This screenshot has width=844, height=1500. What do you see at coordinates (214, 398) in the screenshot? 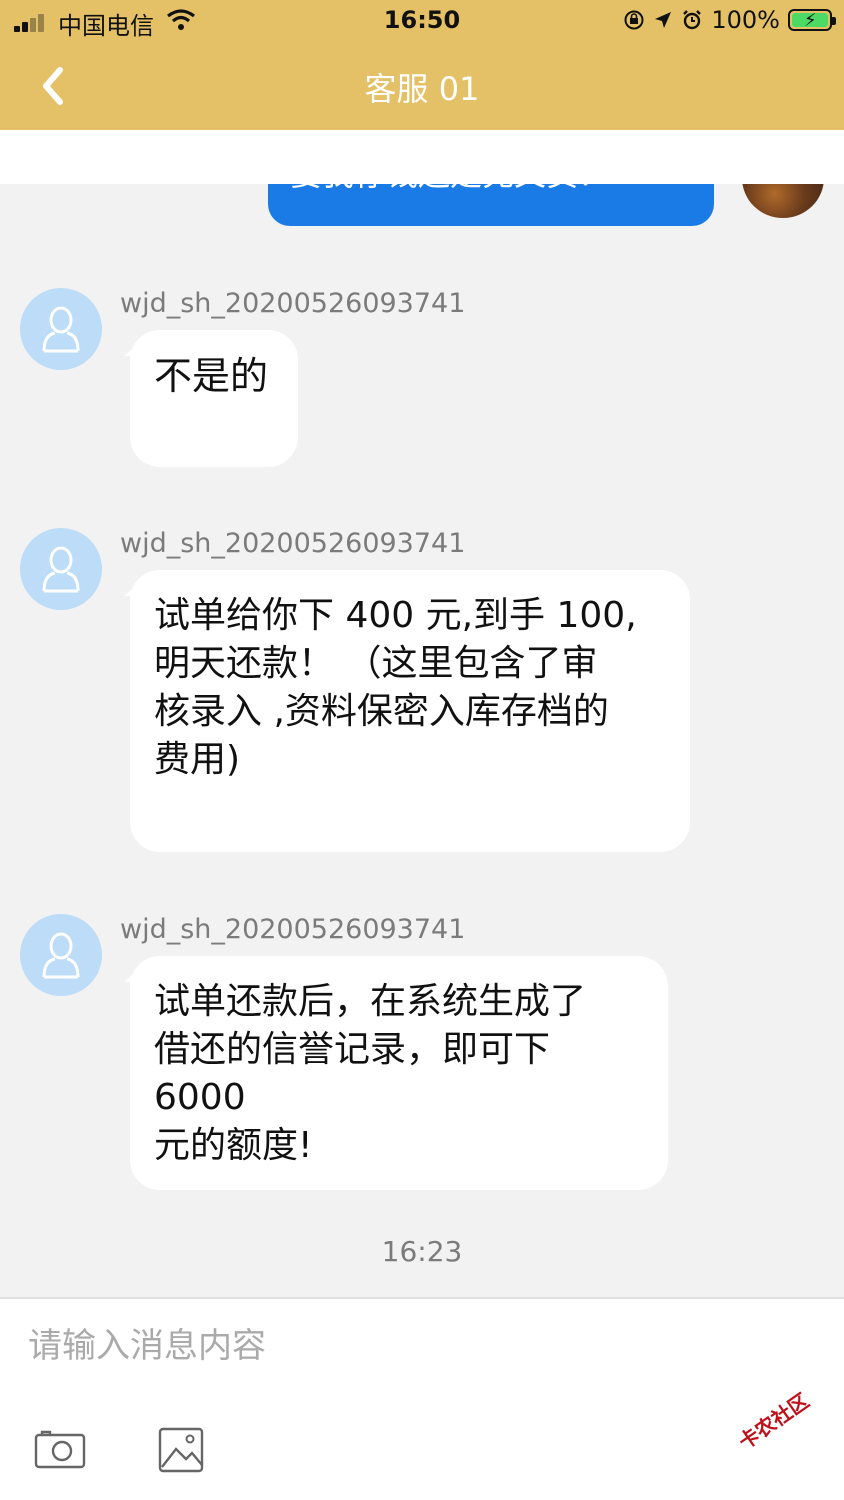
I see `received-message-bubble: 不是的` at bounding box center [214, 398].